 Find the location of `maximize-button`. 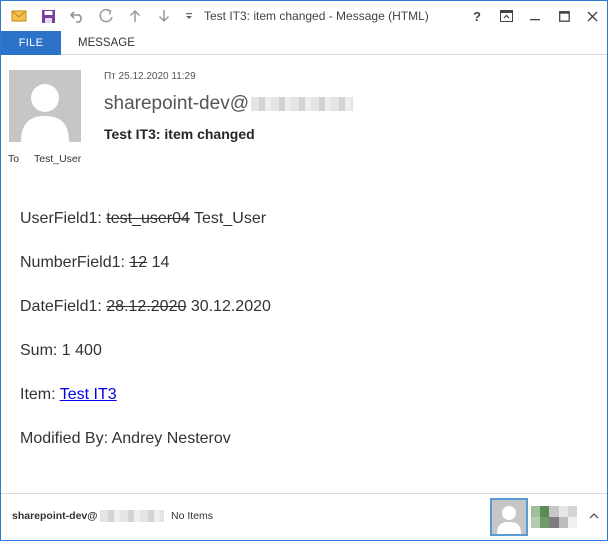

maximize-button is located at coordinates (564, 16).